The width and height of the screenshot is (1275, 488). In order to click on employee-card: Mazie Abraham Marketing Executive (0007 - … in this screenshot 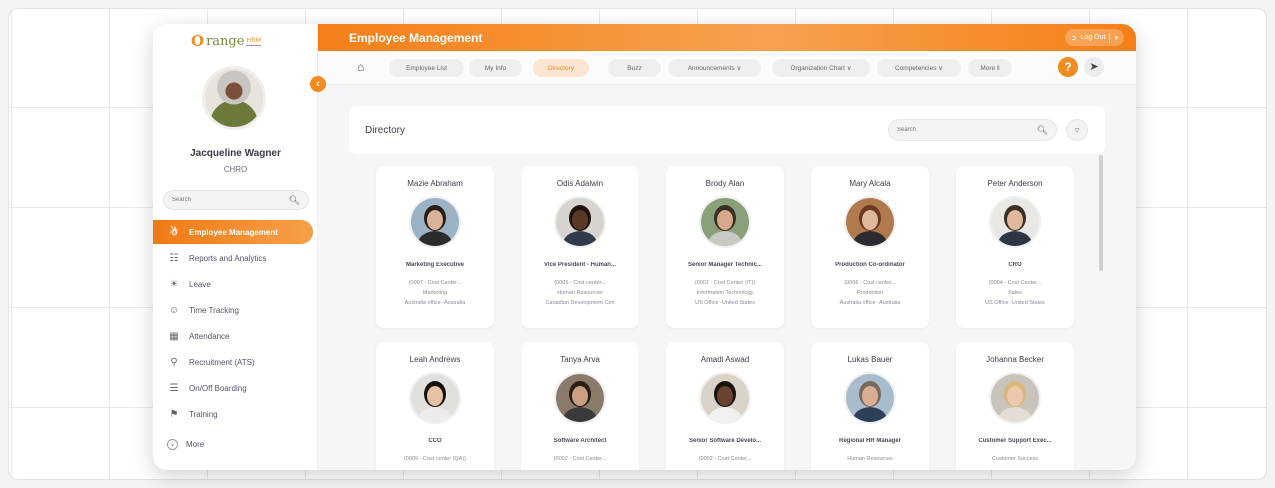, I will do `click(435, 247)`.